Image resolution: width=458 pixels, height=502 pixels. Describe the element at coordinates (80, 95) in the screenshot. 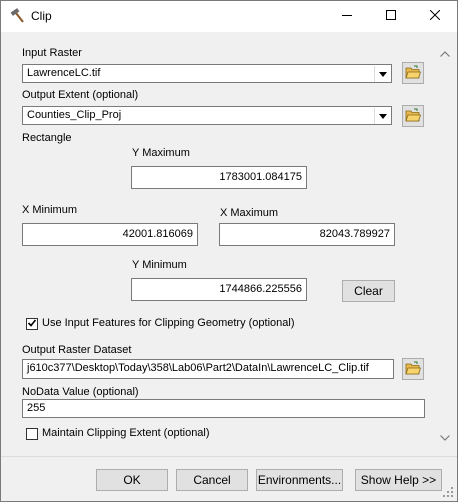

I see `output-extent-label: Output Extent (optional)` at that location.